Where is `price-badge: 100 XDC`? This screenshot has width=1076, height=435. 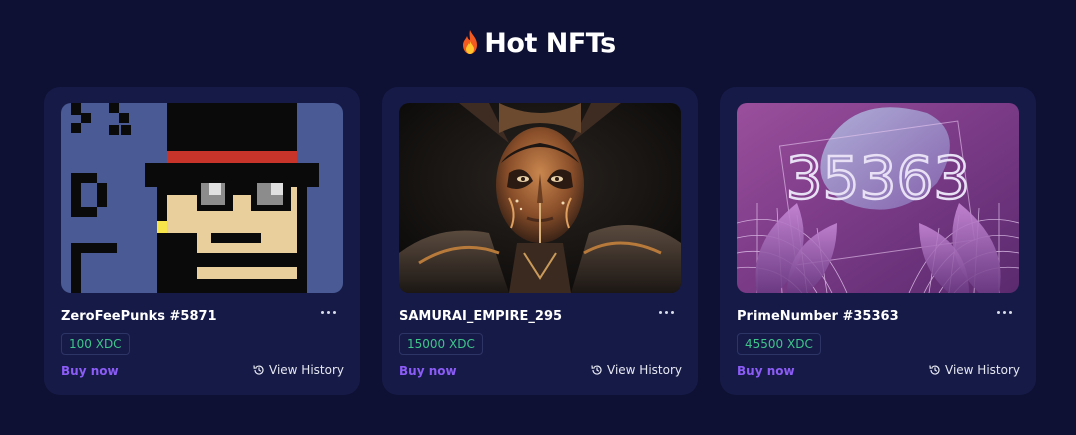
price-badge: 100 XDC is located at coordinates (95, 344).